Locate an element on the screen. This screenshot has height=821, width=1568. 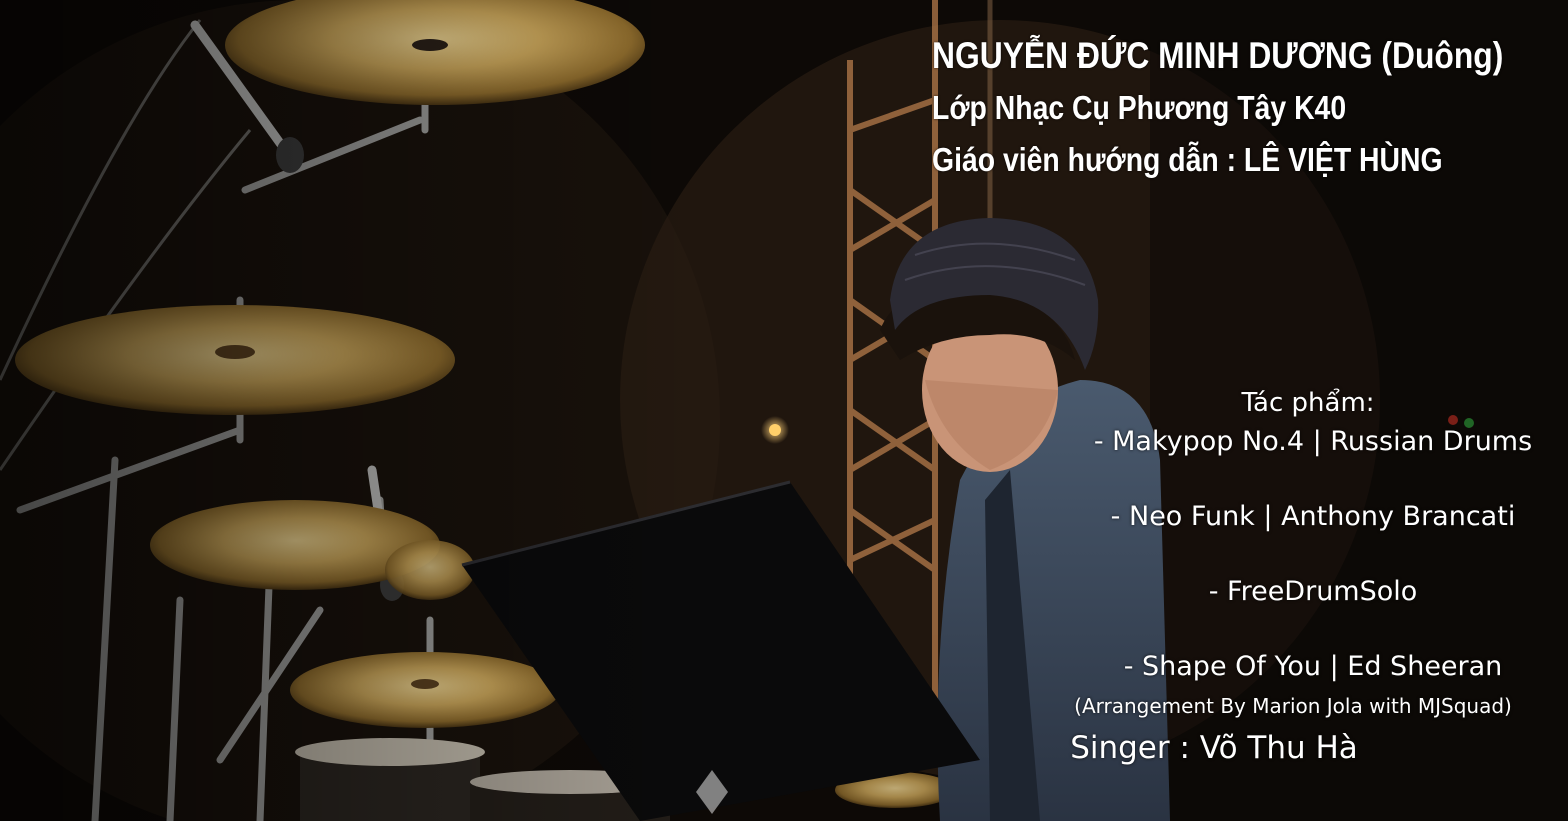
work-item: - Shape Of You | Ed Sheeran is located at coordinates (1313, 666).